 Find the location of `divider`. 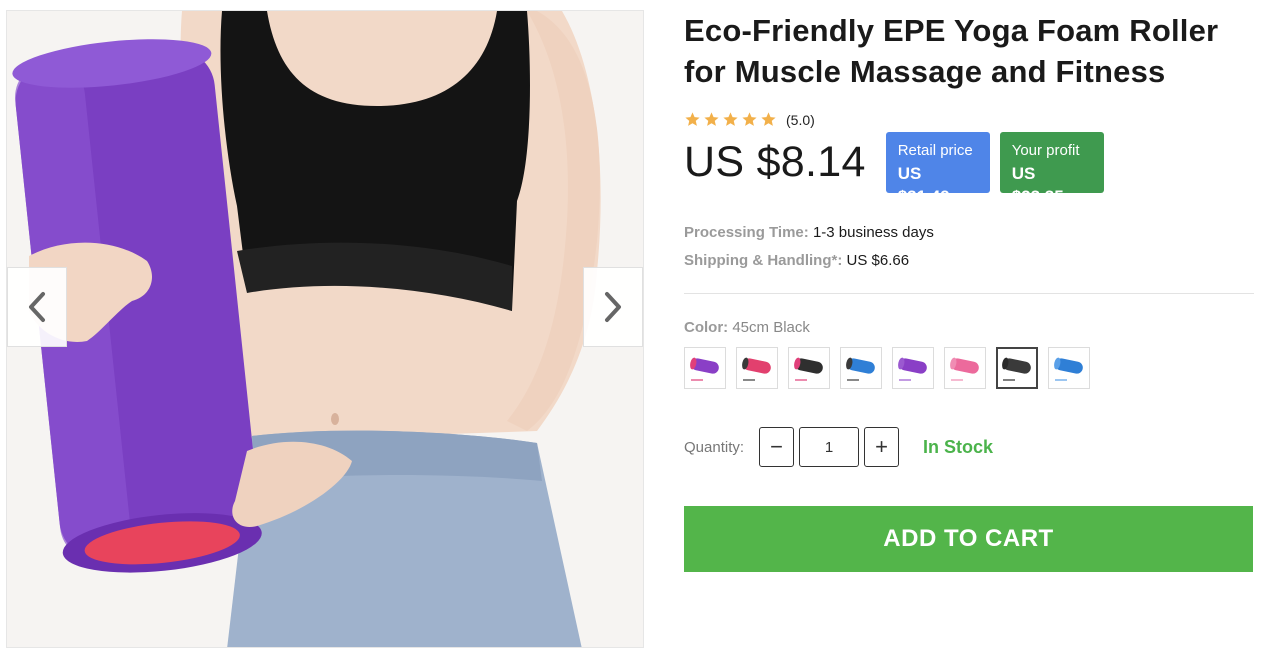

divider is located at coordinates (969, 293).